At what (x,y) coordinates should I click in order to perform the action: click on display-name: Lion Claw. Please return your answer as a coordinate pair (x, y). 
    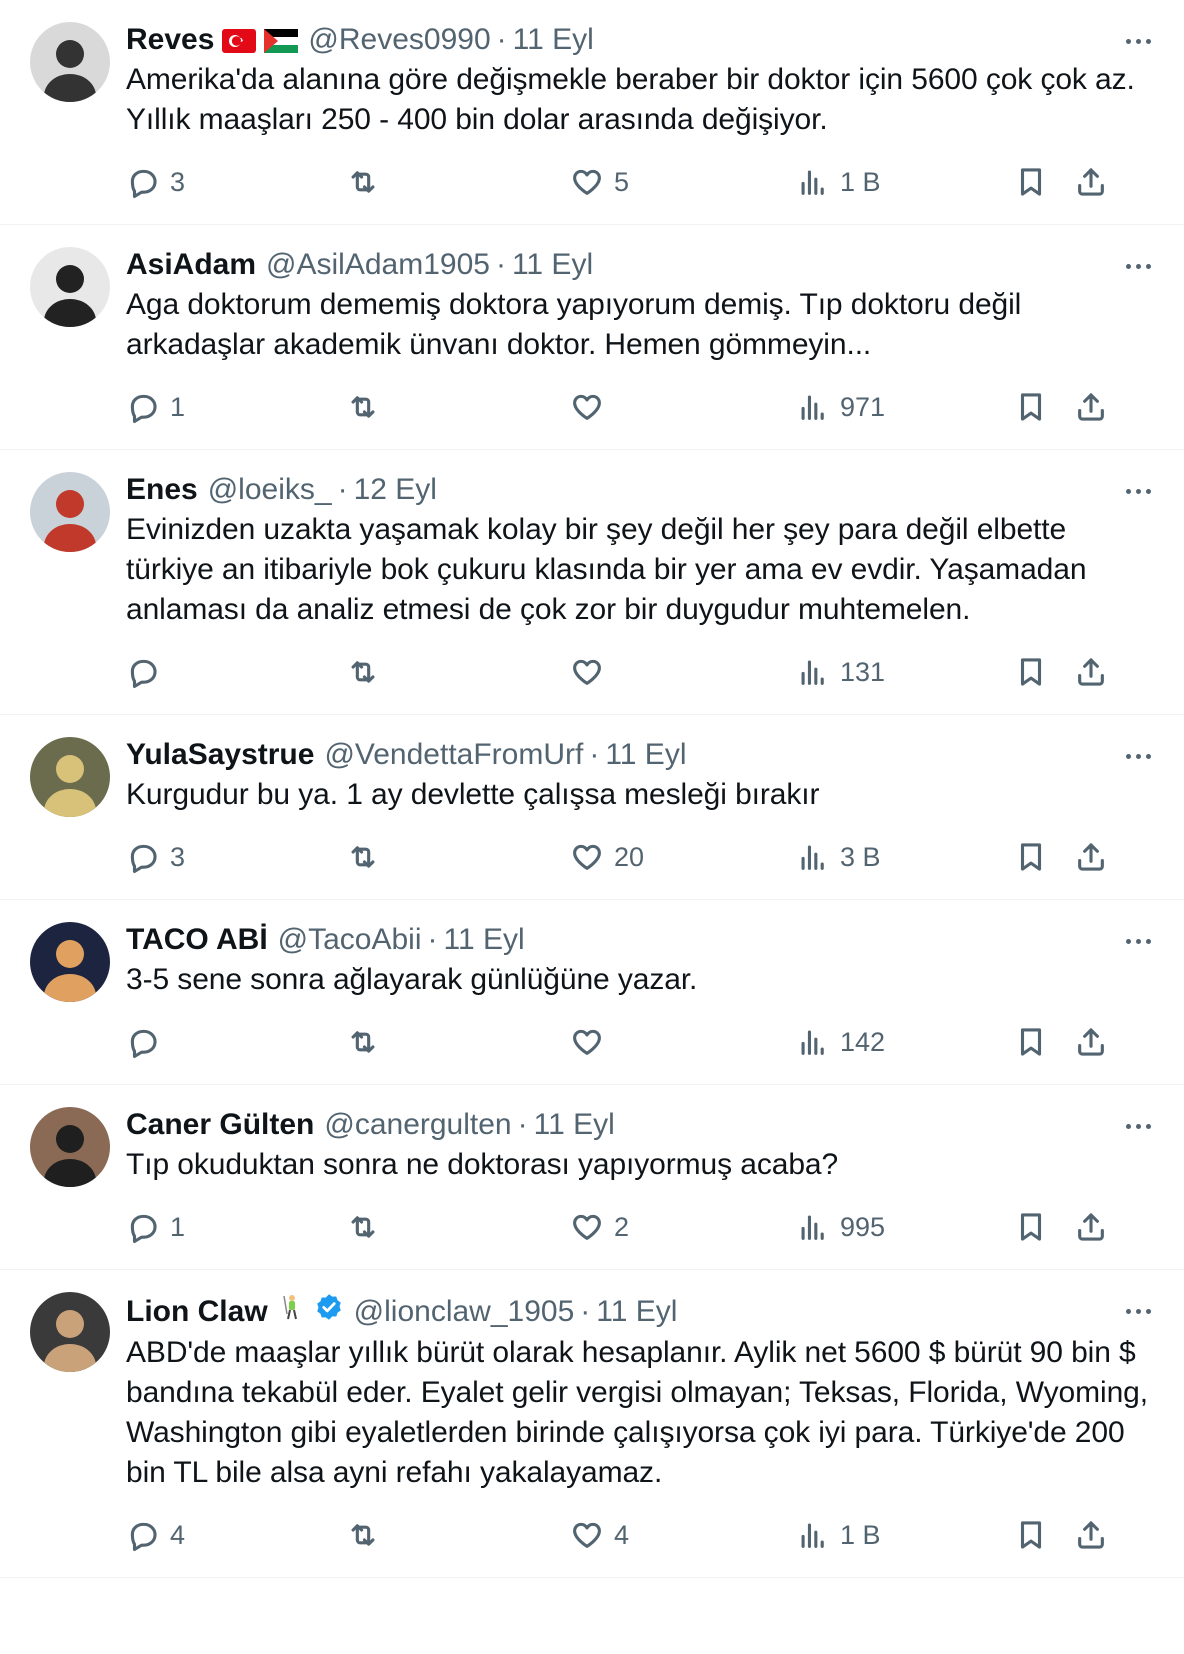
    Looking at the image, I should click on (197, 1312).